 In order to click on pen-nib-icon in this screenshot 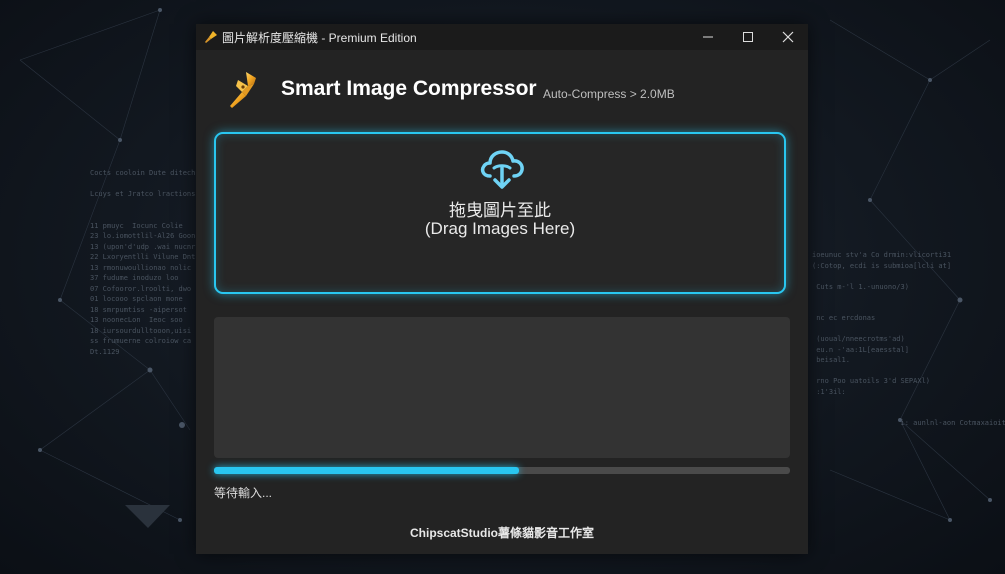, I will do `click(211, 37)`.